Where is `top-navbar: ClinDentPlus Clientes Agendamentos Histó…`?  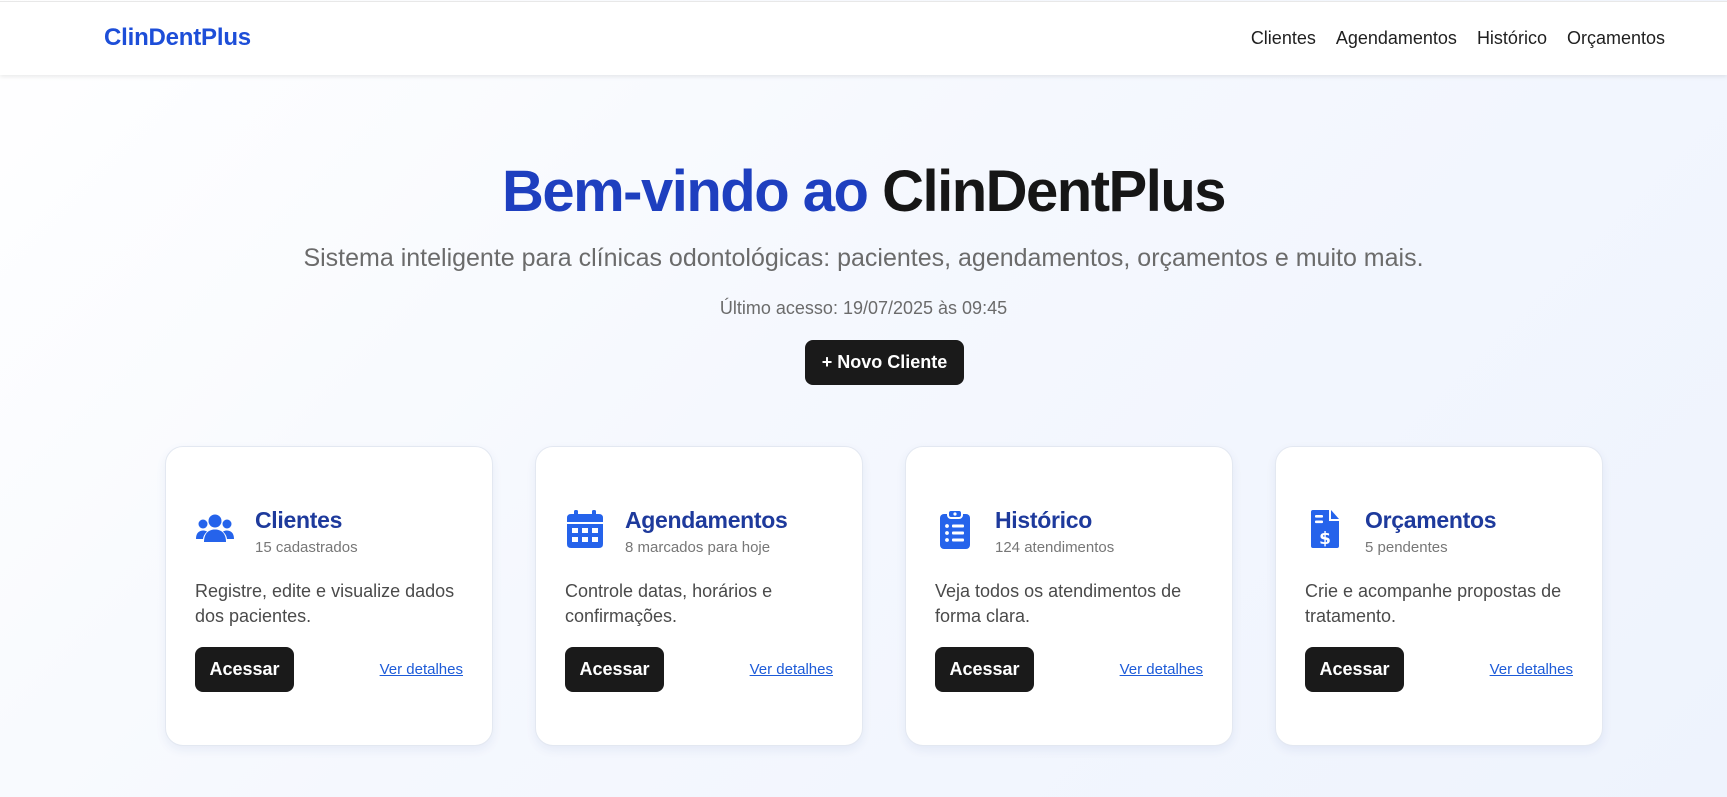 top-navbar: ClinDentPlus Clientes Agendamentos Histó… is located at coordinates (863, 38).